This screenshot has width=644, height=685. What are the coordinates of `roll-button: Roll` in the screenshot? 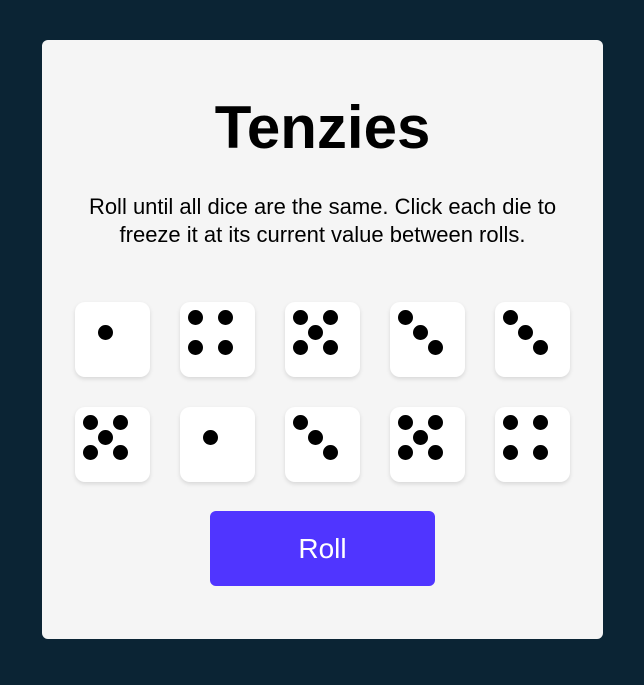 It's located at (322, 548).